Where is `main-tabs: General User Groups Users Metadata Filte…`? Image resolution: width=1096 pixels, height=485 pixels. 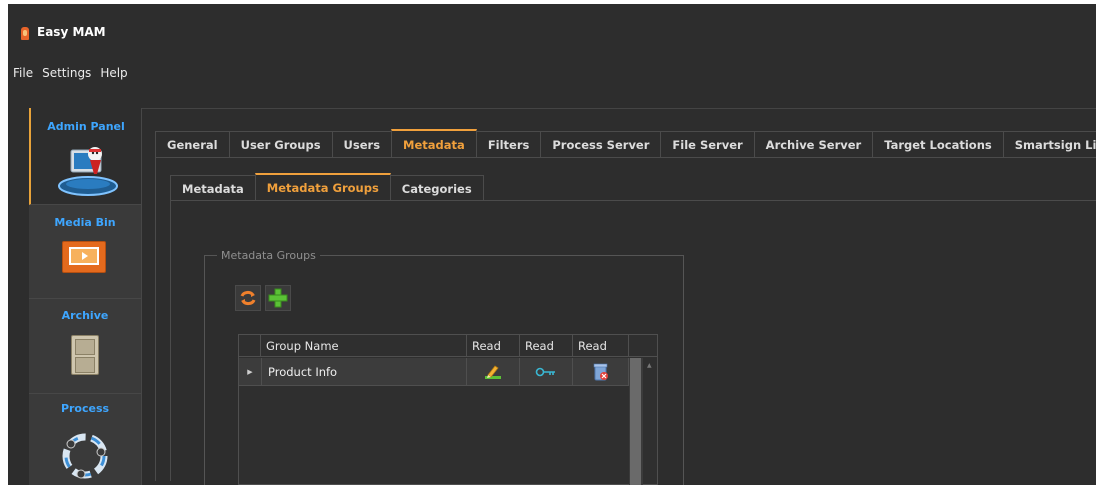 main-tabs: General User Groups Users Metadata Filte… is located at coordinates (625, 143).